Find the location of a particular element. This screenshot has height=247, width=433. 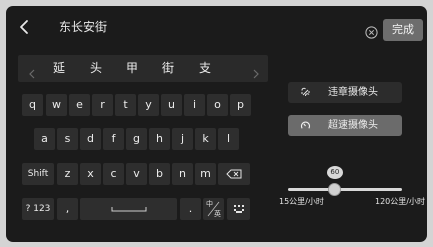

key-z: z is located at coordinates (67, 174).